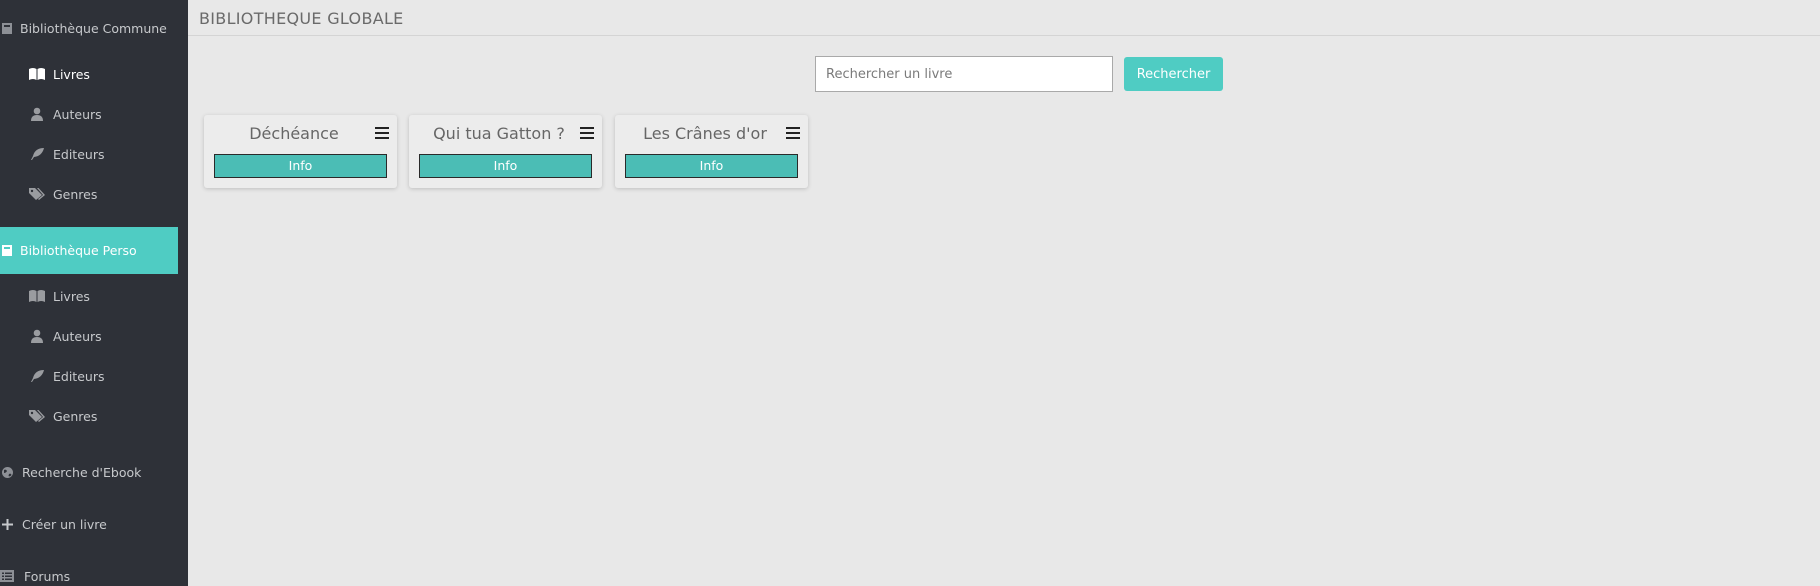  I want to click on sidebar-item-perso-genres: Genres, so click(62, 416).